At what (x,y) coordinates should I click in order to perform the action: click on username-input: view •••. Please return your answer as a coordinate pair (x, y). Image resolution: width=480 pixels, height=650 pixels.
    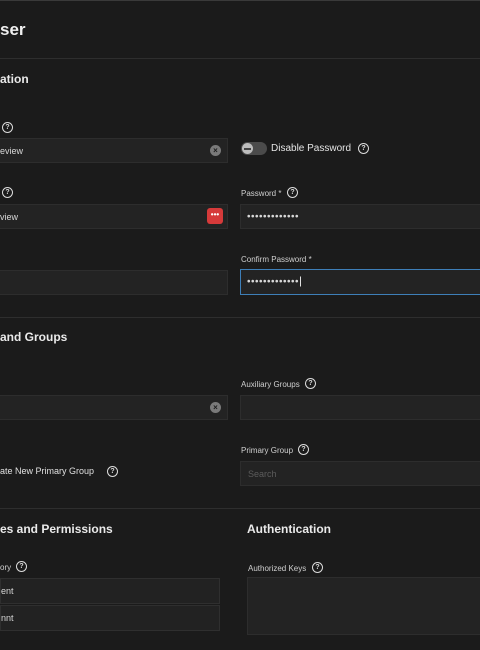
    Looking at the image, I should click on (114, 216).